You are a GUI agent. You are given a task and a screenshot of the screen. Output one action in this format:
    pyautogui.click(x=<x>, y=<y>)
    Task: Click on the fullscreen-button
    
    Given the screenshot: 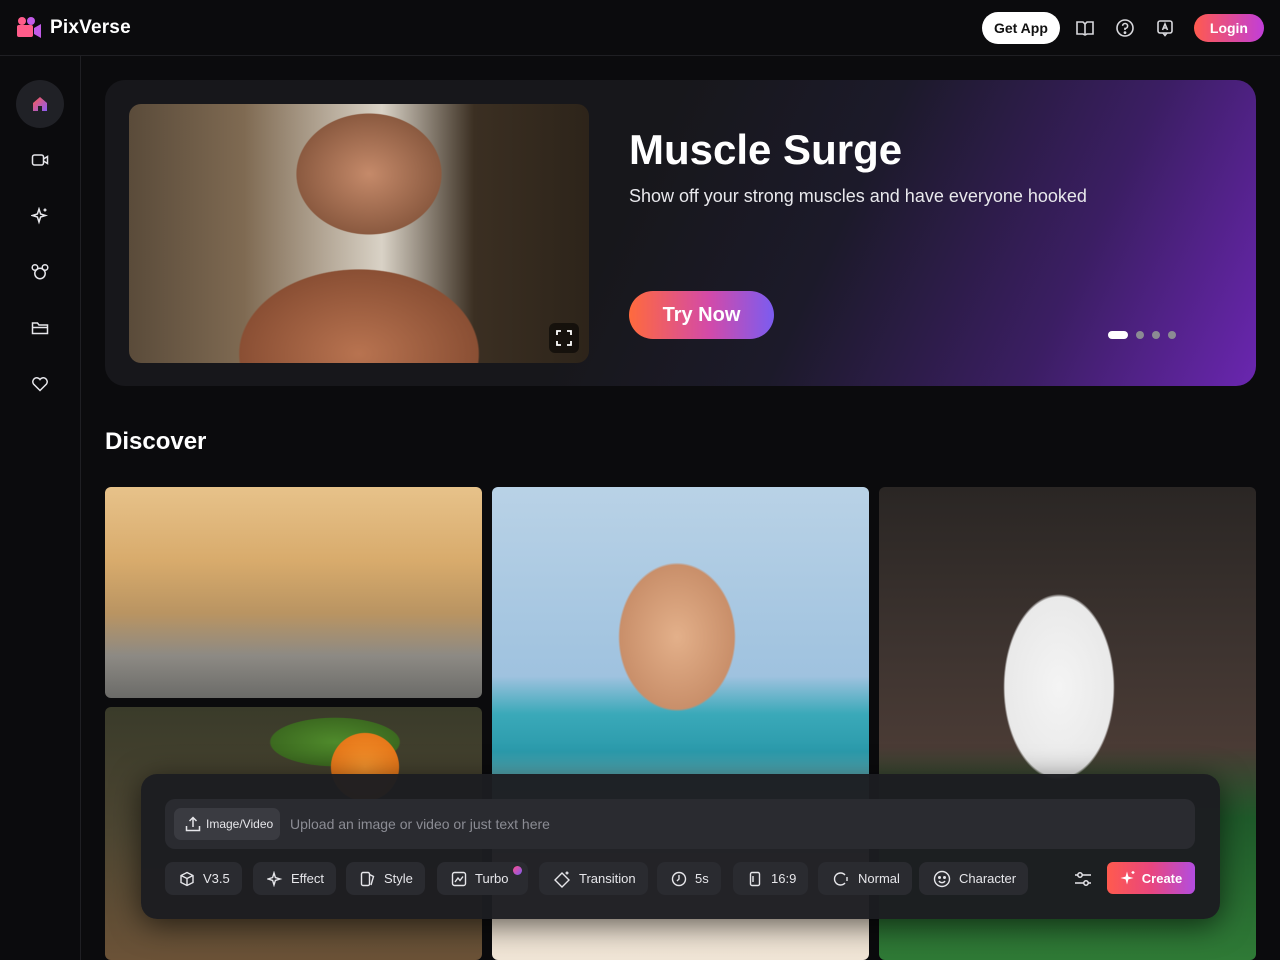 What is the action you would take?
    pyautogui.click(x=564, y=338)
    